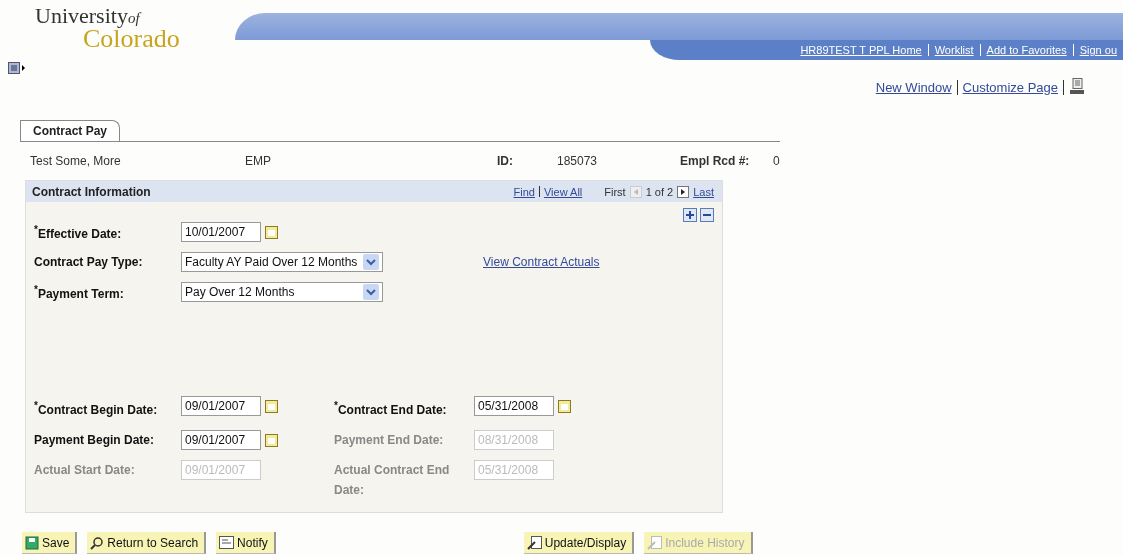 This screenshot has width=1123, height=555. I want to click on logo-colorado: Colorado, so click(132, 39).